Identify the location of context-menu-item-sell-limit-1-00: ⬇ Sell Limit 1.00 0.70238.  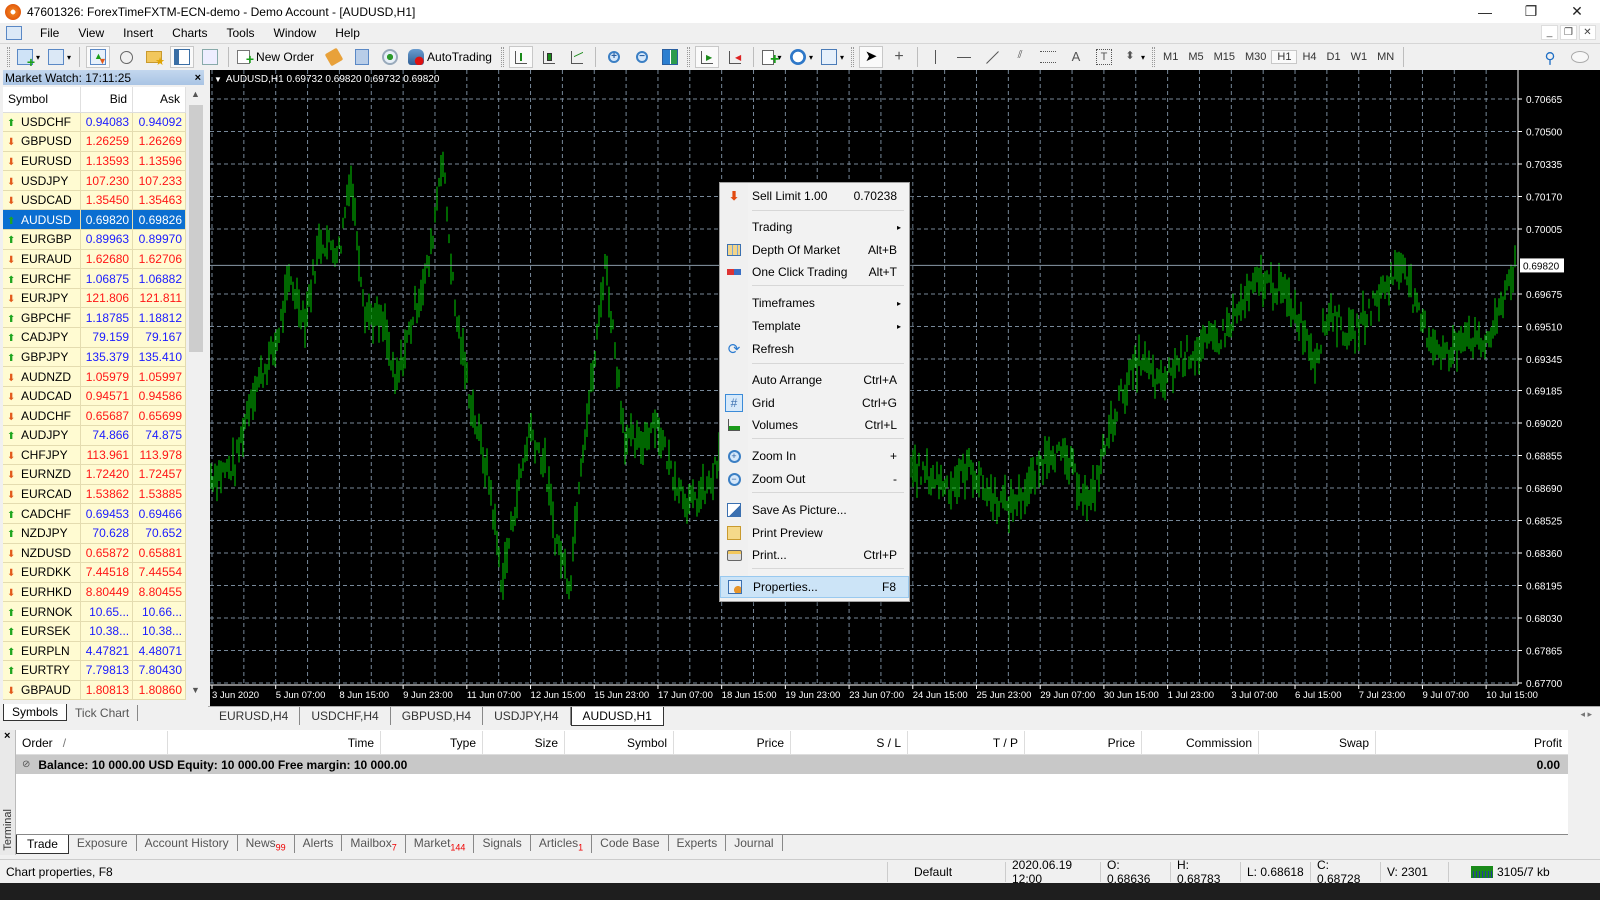
(814, 196).